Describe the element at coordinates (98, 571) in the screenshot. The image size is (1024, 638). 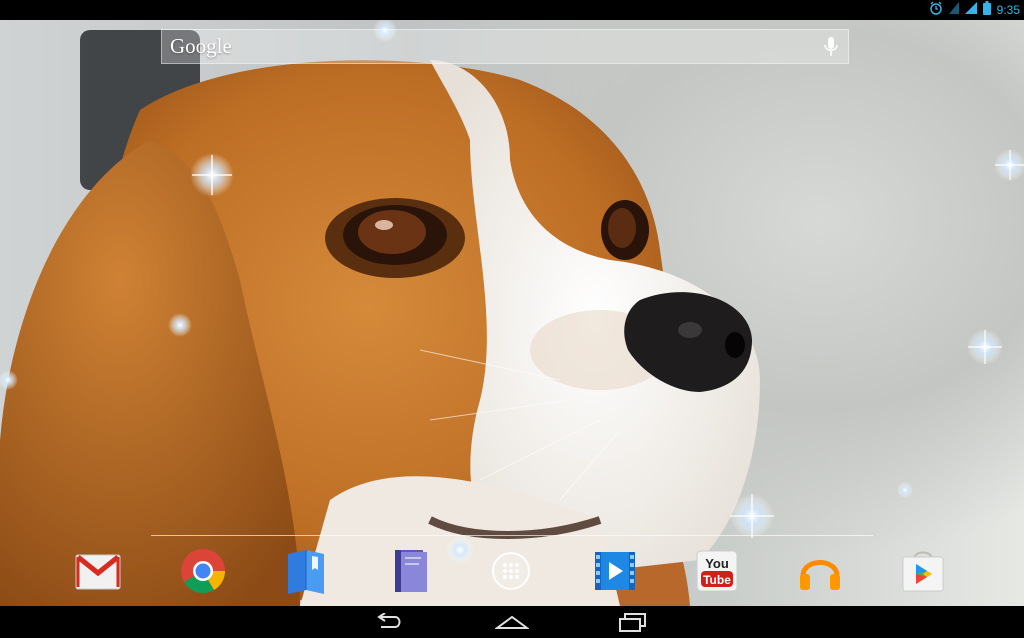
I see `gmail-icon` at that location.